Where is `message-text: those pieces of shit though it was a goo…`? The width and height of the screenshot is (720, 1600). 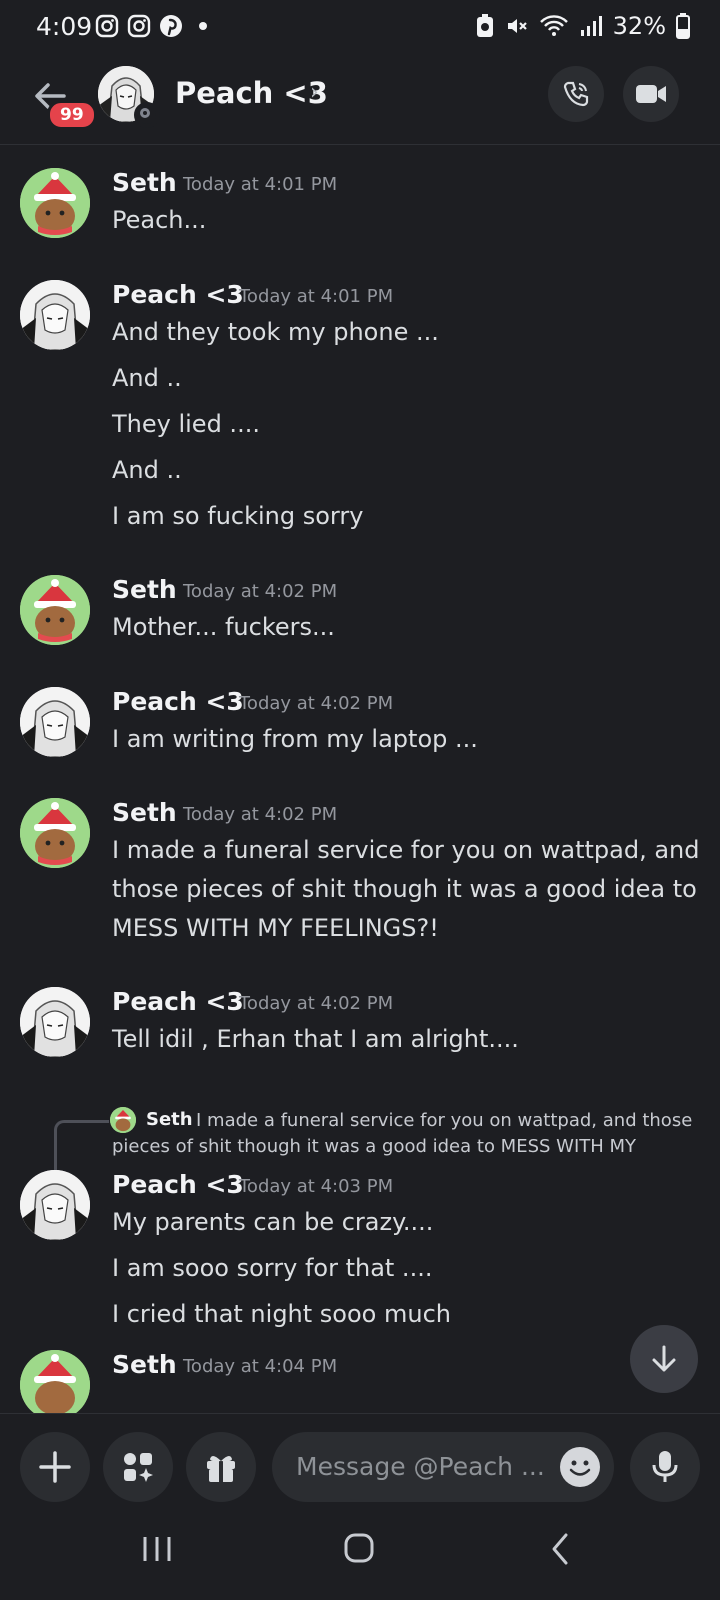
message-text: those pieces of shit though it was a goo… is located at coordinates (404, 889).